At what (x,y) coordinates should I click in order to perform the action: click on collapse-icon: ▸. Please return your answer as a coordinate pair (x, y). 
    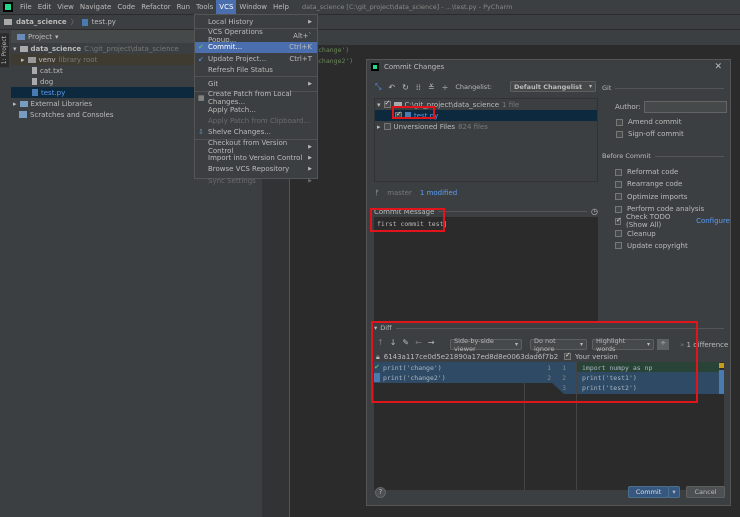
    Looking at the image, I should click on (379, 126).